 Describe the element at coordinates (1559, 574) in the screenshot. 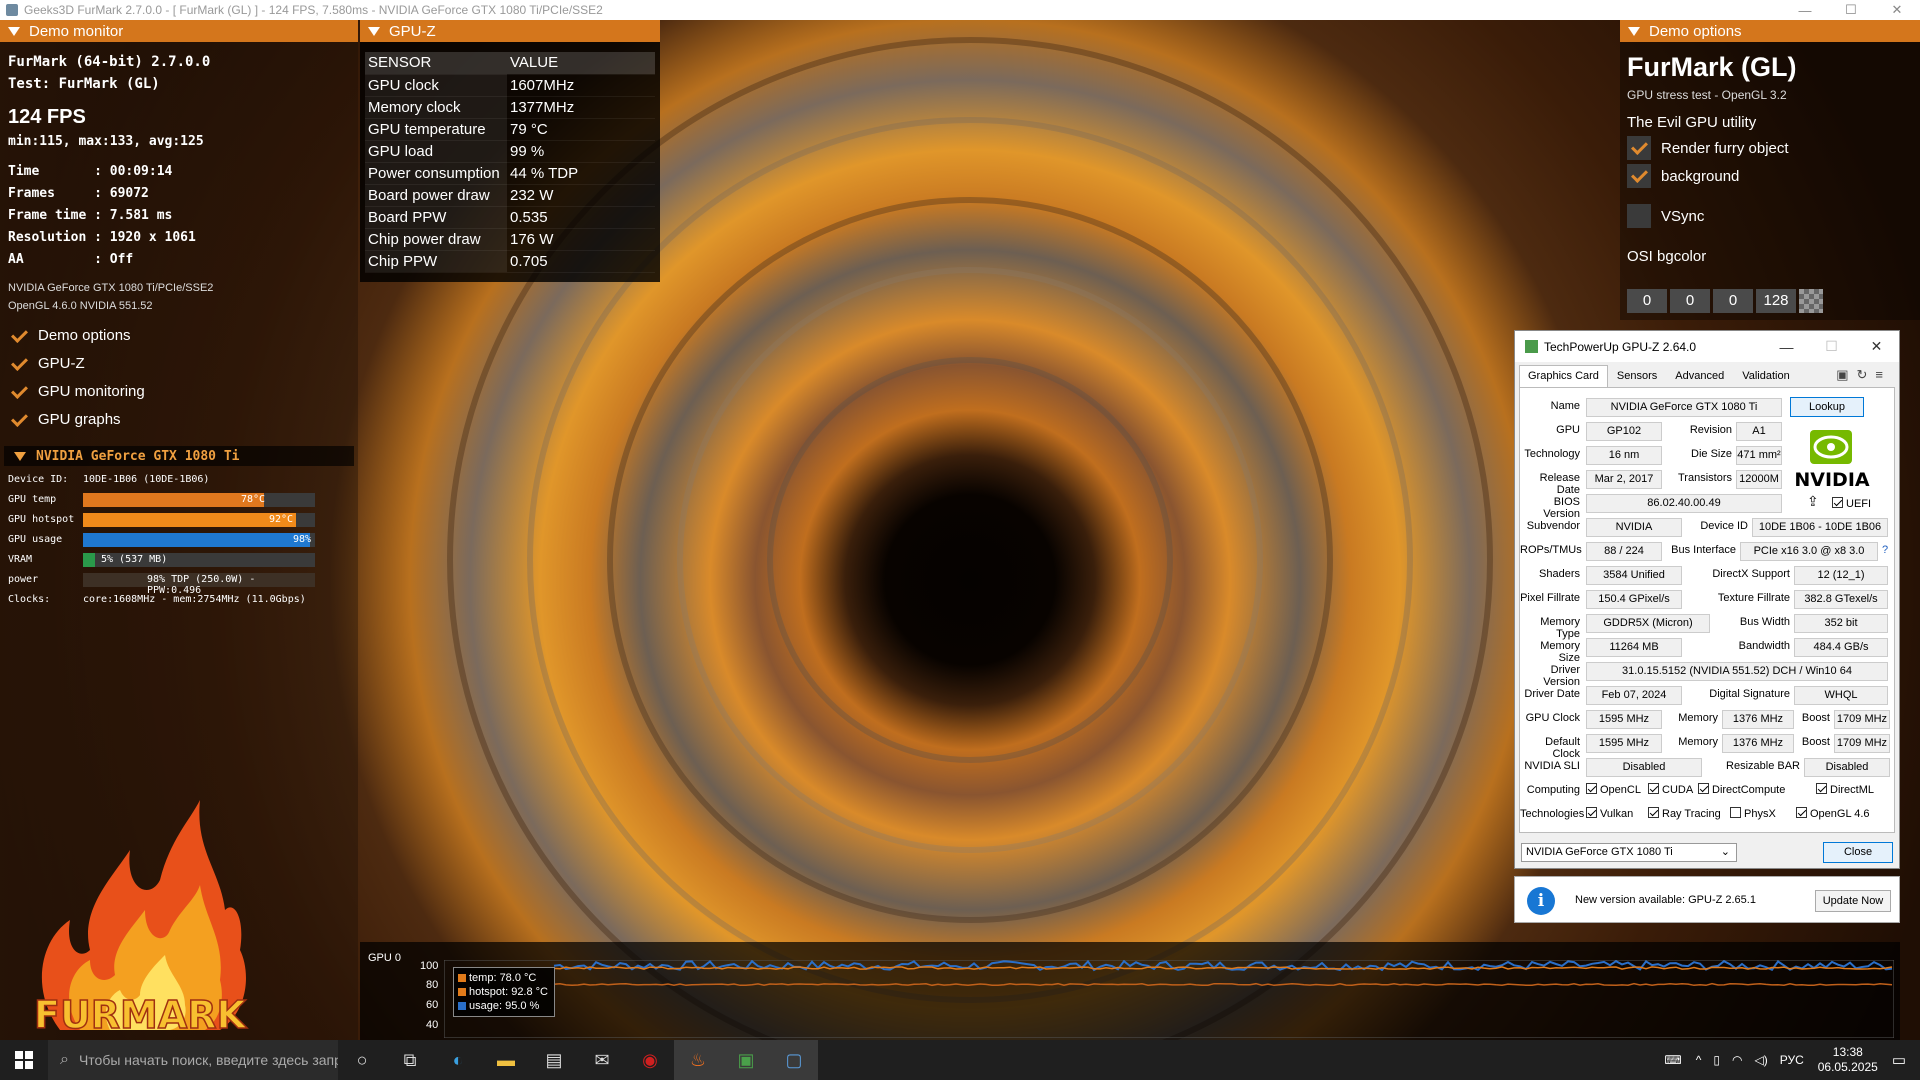

I see `shaders-label: Shaders` at that location.